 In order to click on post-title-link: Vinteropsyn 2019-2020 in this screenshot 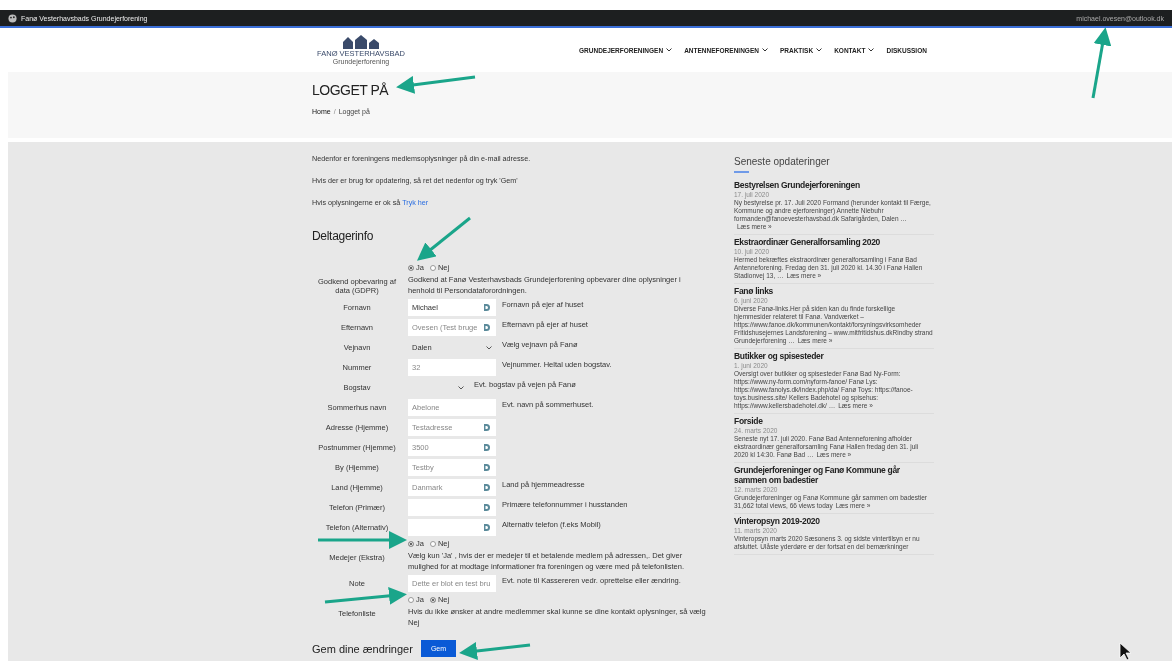, I will do `click(834, 521)`.